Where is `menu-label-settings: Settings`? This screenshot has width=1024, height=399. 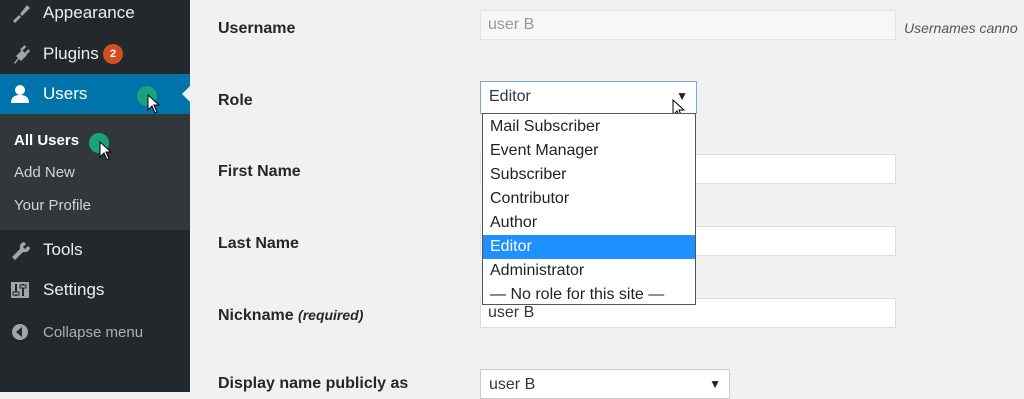 menu-label-settings: Settings is located at coordinates (74, 289).